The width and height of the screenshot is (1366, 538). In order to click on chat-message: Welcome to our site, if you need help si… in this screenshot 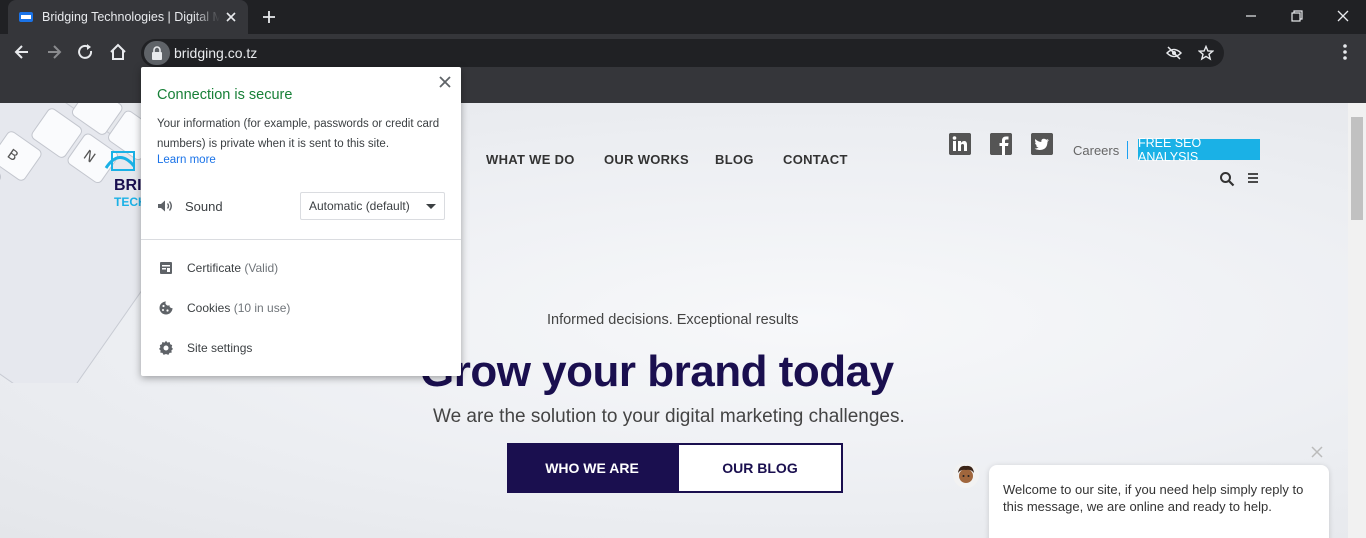, I will do `click(1159, 501)`.